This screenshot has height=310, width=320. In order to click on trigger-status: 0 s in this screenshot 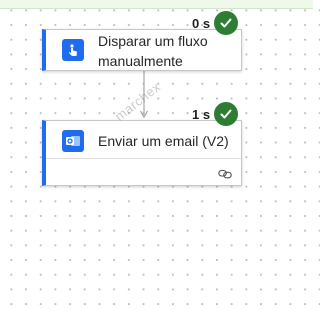, I will do `click(215, 23)`.